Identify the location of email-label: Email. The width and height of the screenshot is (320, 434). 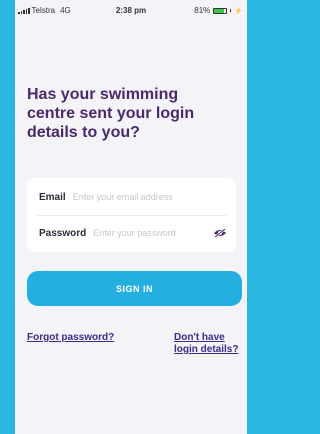
(52, 197).